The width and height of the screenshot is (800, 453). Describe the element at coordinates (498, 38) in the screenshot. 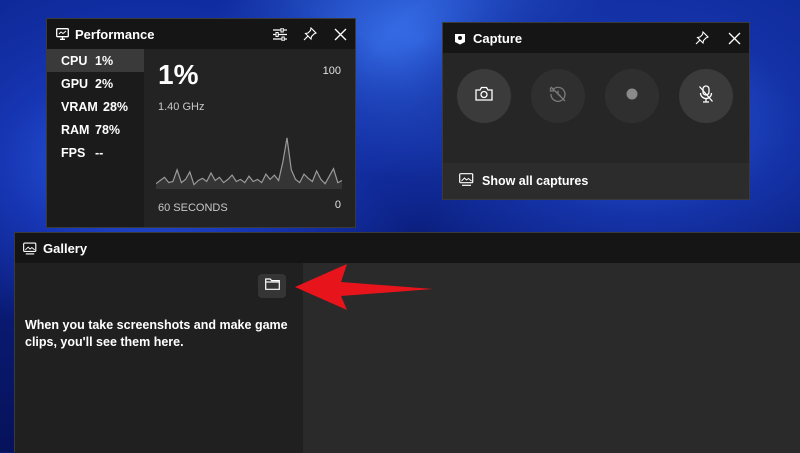

I see `capture-title: Capture` at that location.